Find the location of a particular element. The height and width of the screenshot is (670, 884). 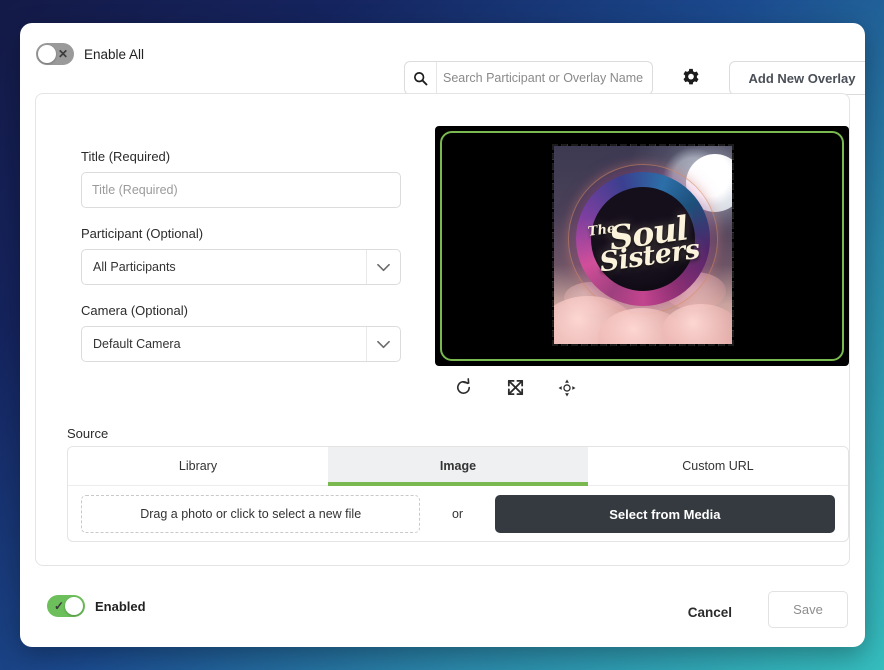

cloud-graphic is located at coordinates (697, 324).